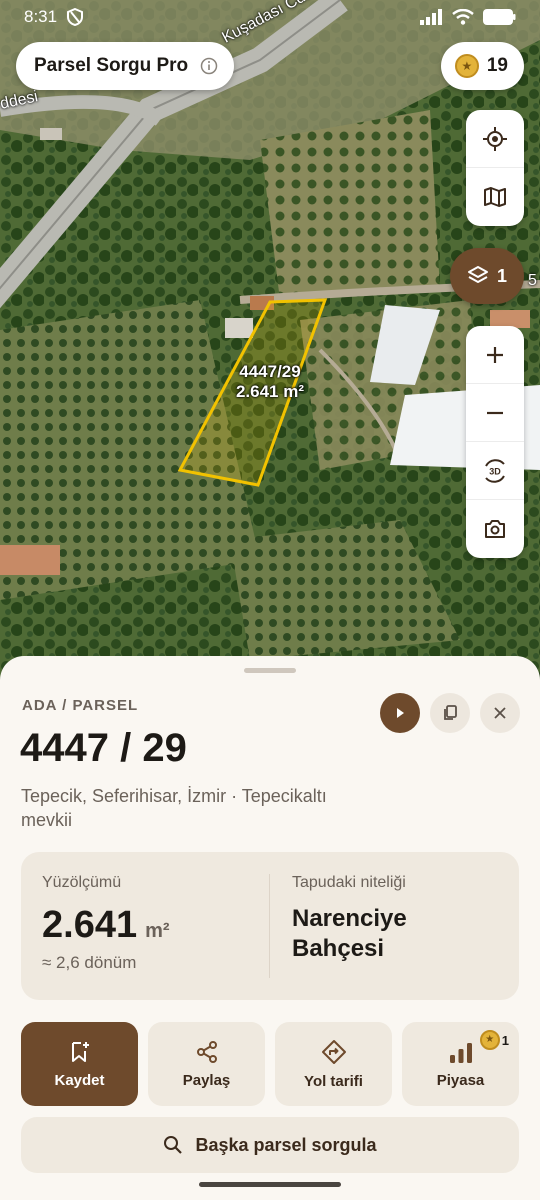  What do you see at coordinates (463, 17) in the screenshot?
I see `wifi-icon` at bounding box center [463, 17].